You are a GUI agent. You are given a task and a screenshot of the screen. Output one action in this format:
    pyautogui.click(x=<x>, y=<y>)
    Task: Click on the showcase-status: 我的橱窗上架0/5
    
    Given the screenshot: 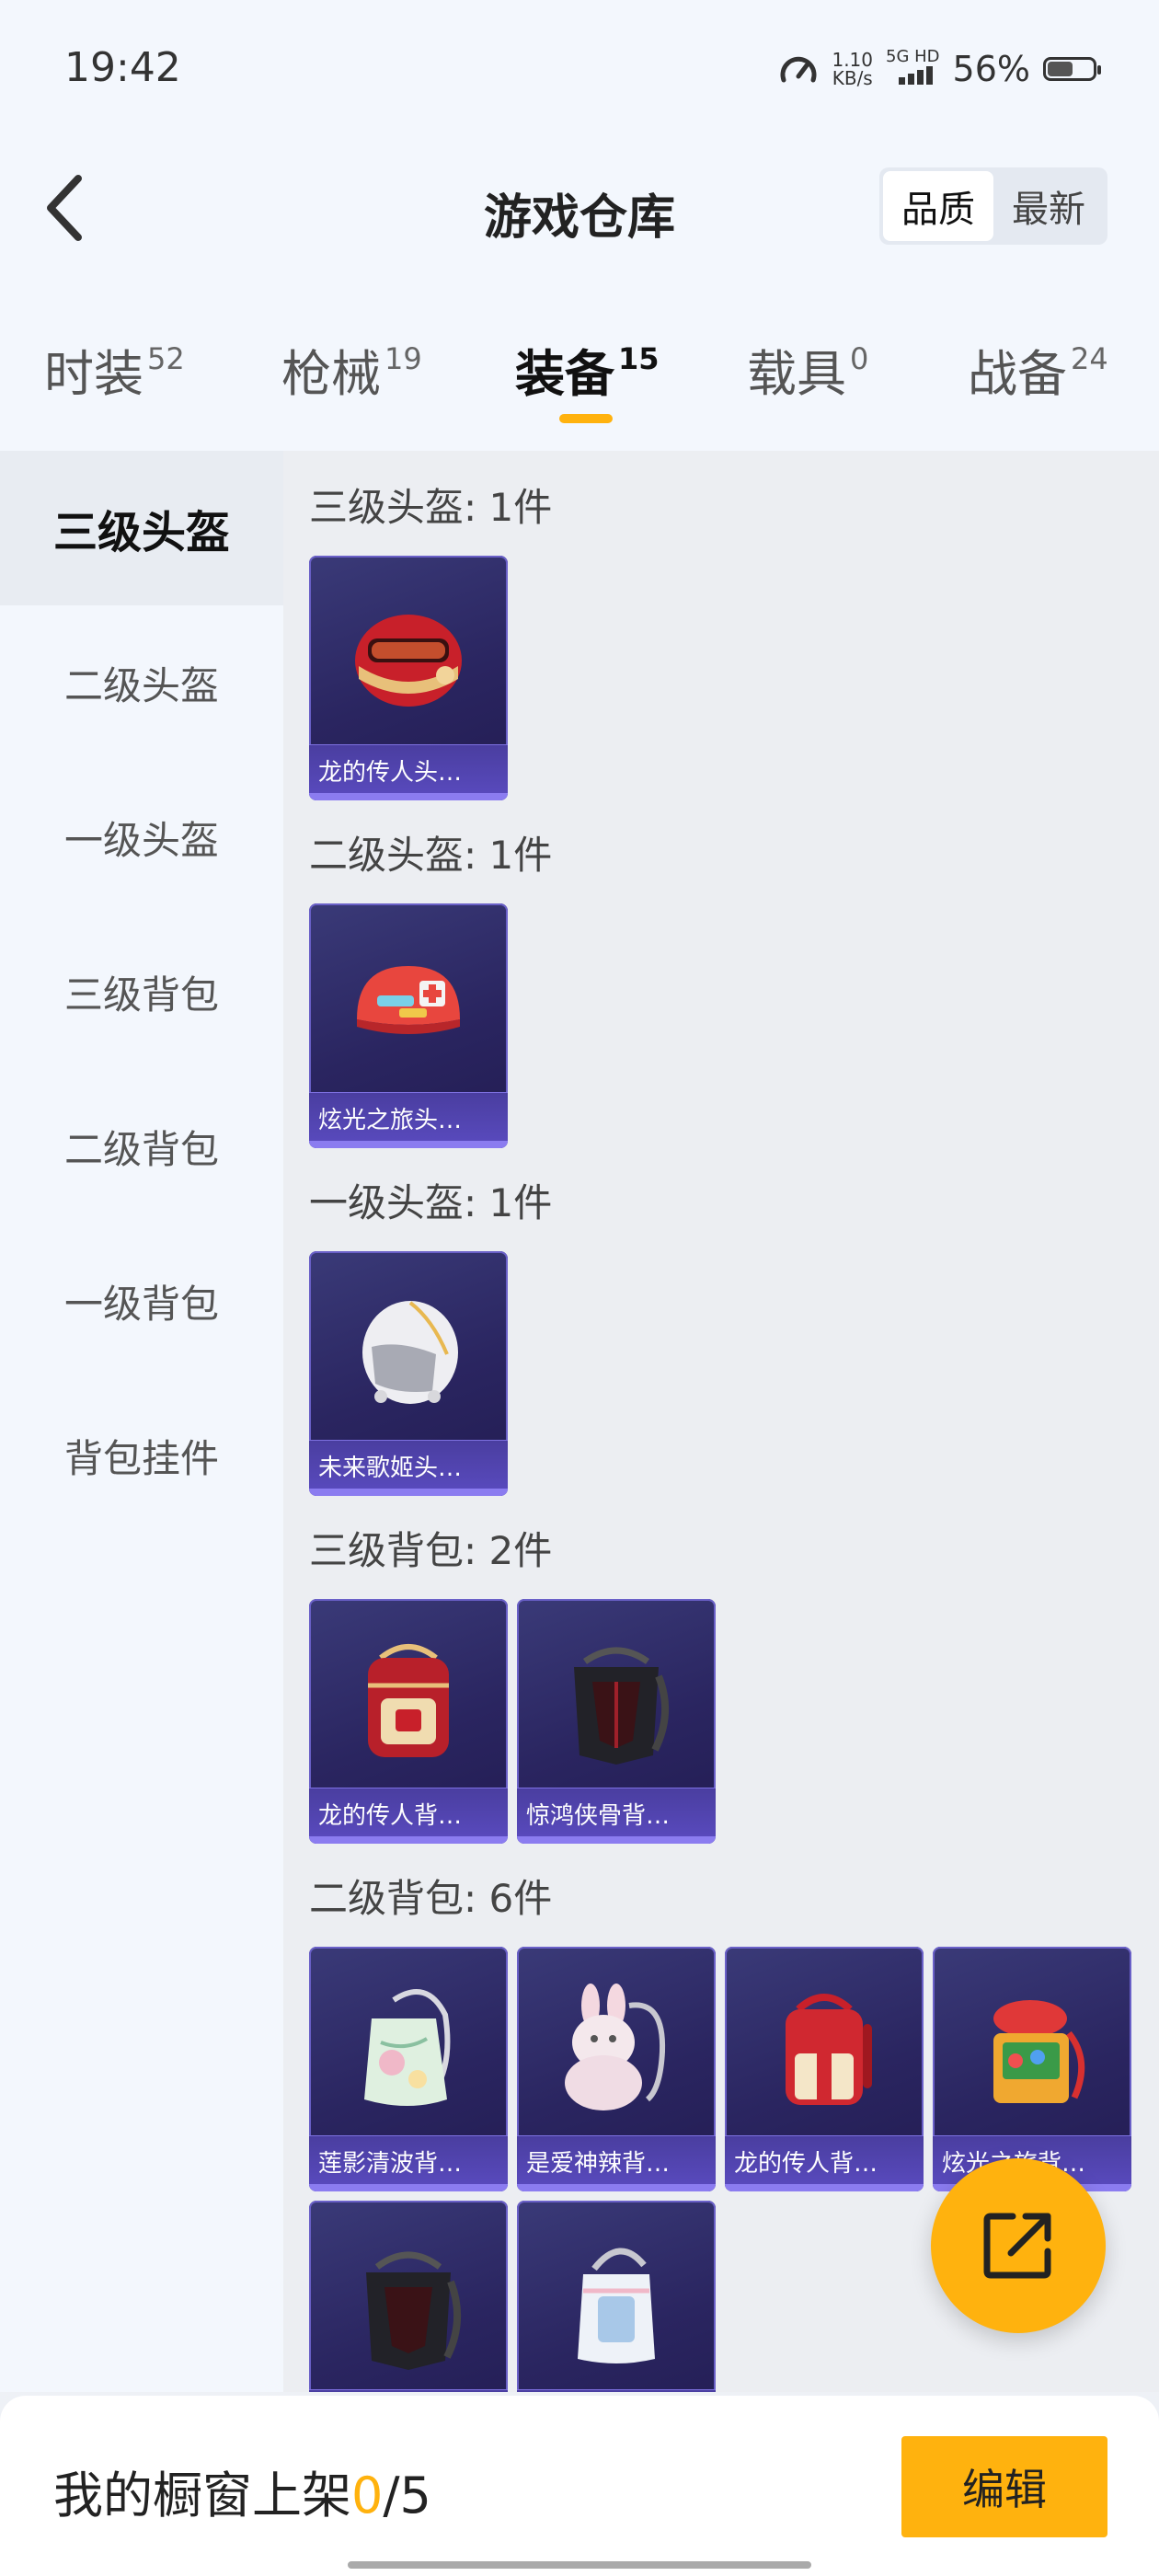 What is the action you would take?
    pyautogui.click(x=242, y=2491)
    